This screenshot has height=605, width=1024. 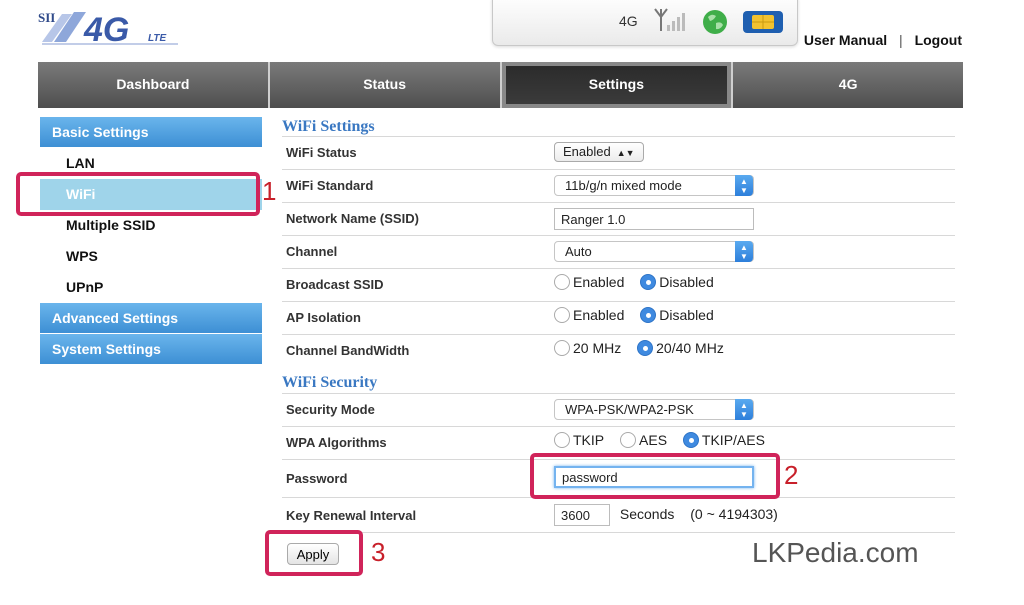 I want to click on key-renewal-unit: Seconds, so click(x=647, y=513).